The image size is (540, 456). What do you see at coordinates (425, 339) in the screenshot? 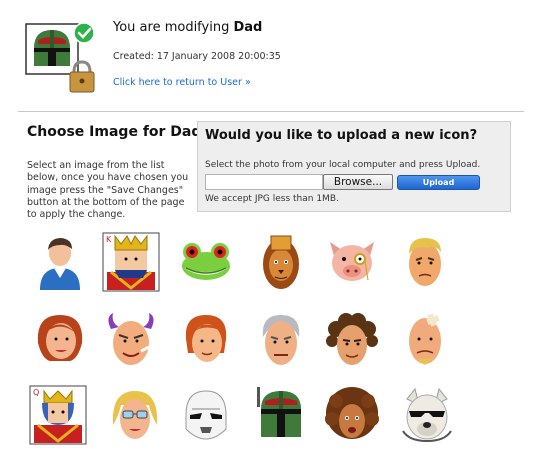
I see `injured-man-icon` at bounding box center [425, 339].